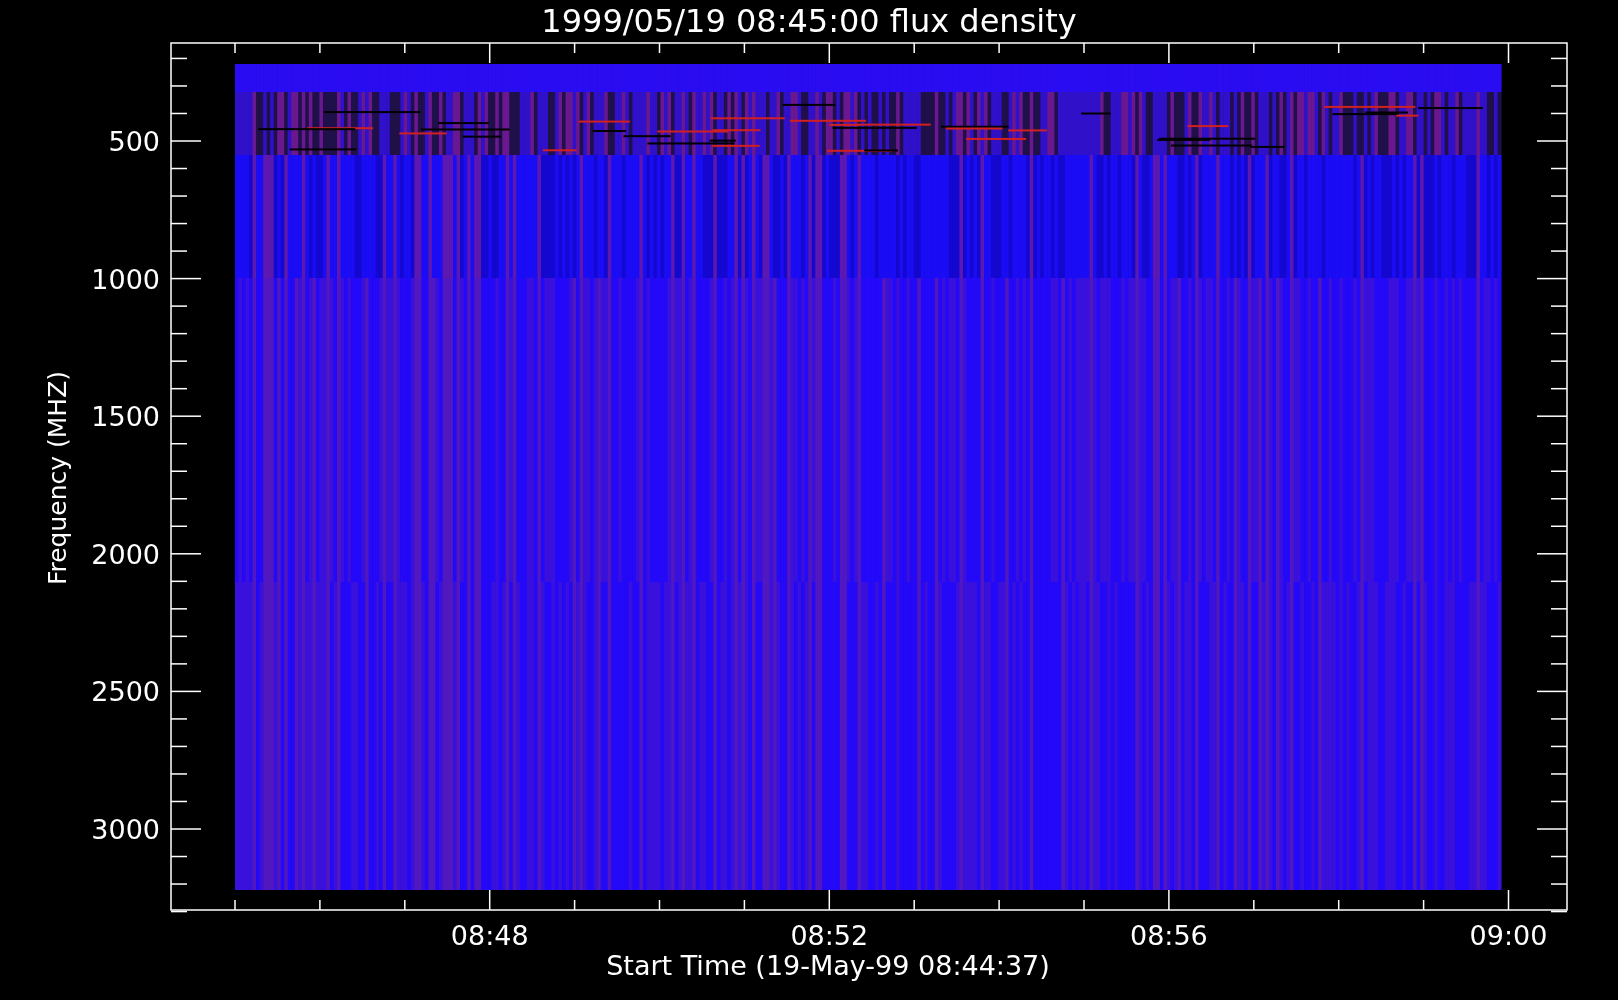  I want to click on x-tick-label: 08:48, so click(489, 935).